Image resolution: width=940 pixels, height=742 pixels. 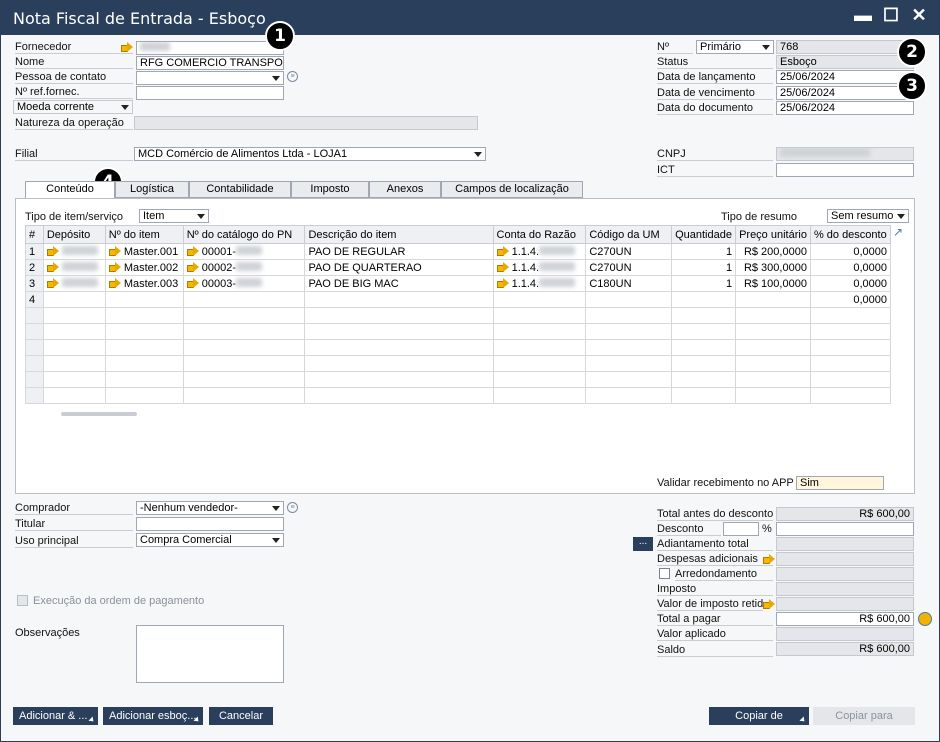 I want to click on col-header: Descrição do item, so click(x=399, y=234).